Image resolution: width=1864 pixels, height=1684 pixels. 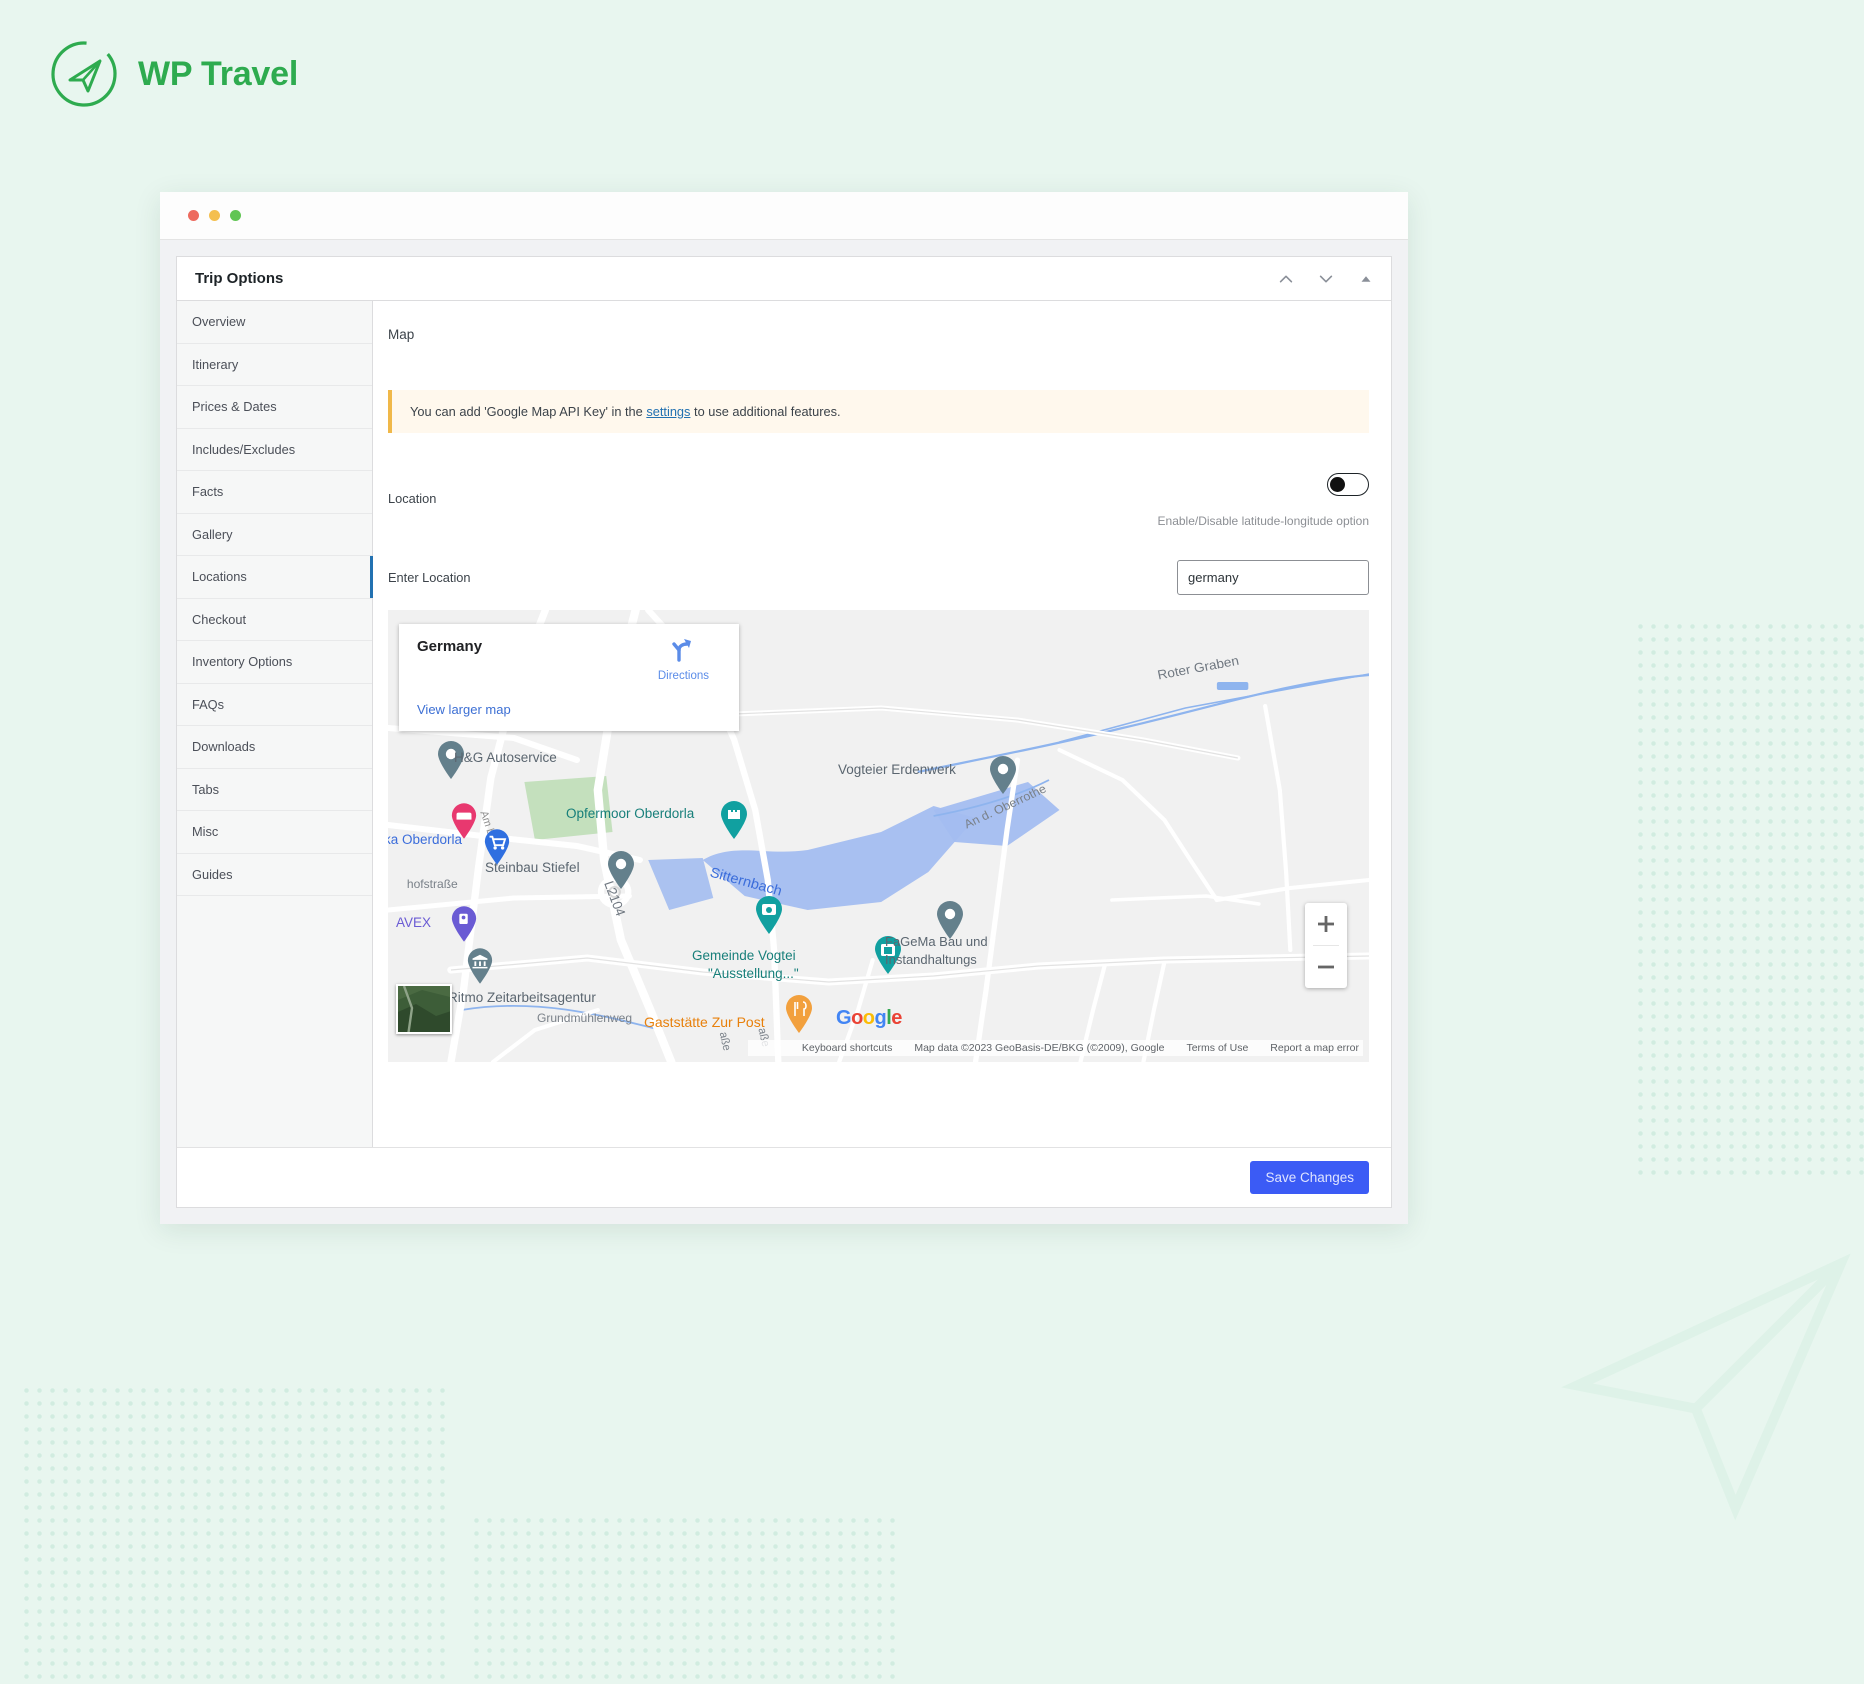 What do you see at coordinates (244, 449) in the screenshot?
I see `sidebar-item-label: Includes/Excludes` at bounding box center [244, 449].